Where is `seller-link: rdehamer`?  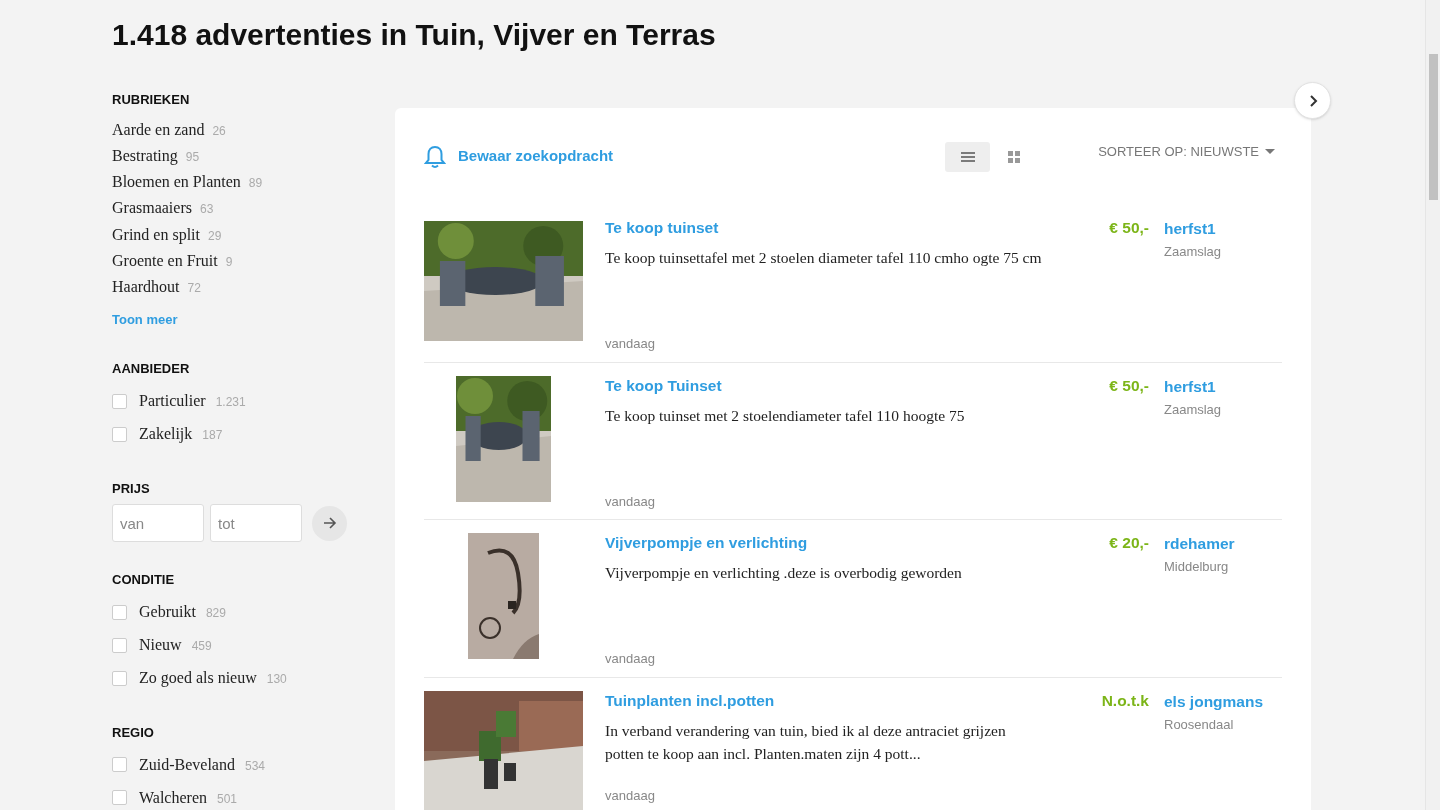
seller-link: rdehamer is located at coordinates (1223, 544).